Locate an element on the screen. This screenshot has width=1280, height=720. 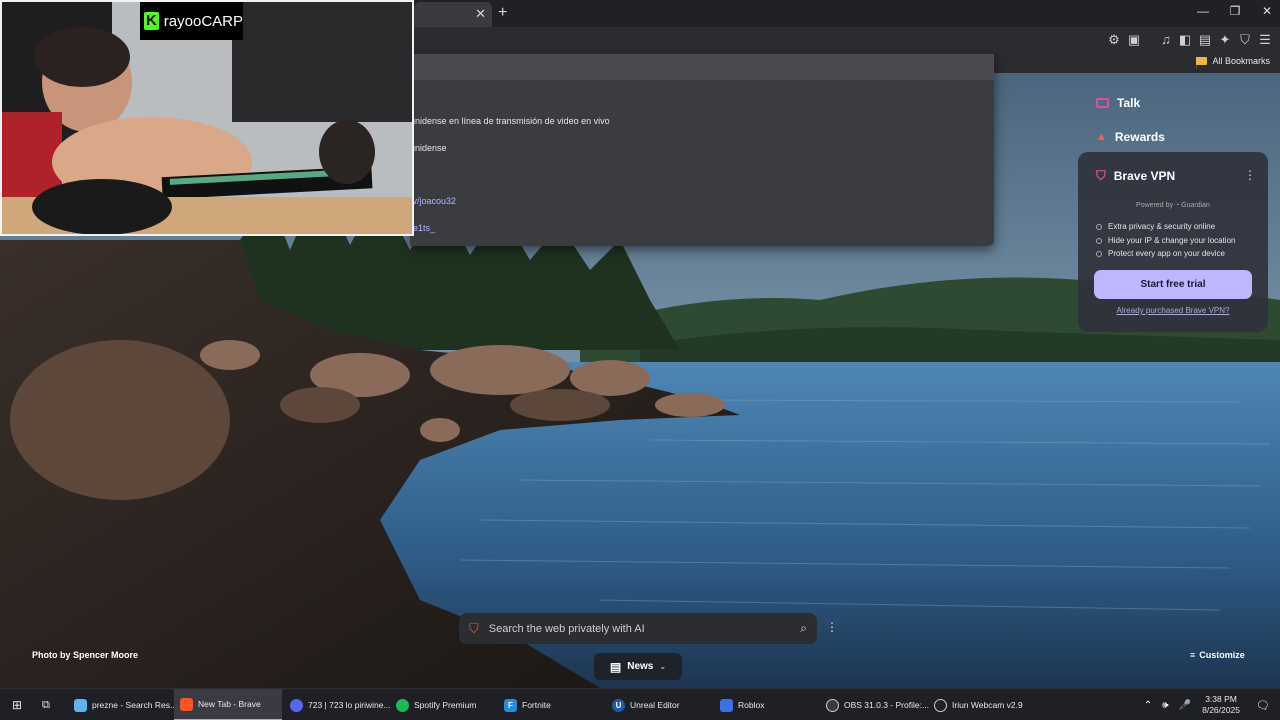
wallet-icon: ▤ is located at coordinates (1205, 40).